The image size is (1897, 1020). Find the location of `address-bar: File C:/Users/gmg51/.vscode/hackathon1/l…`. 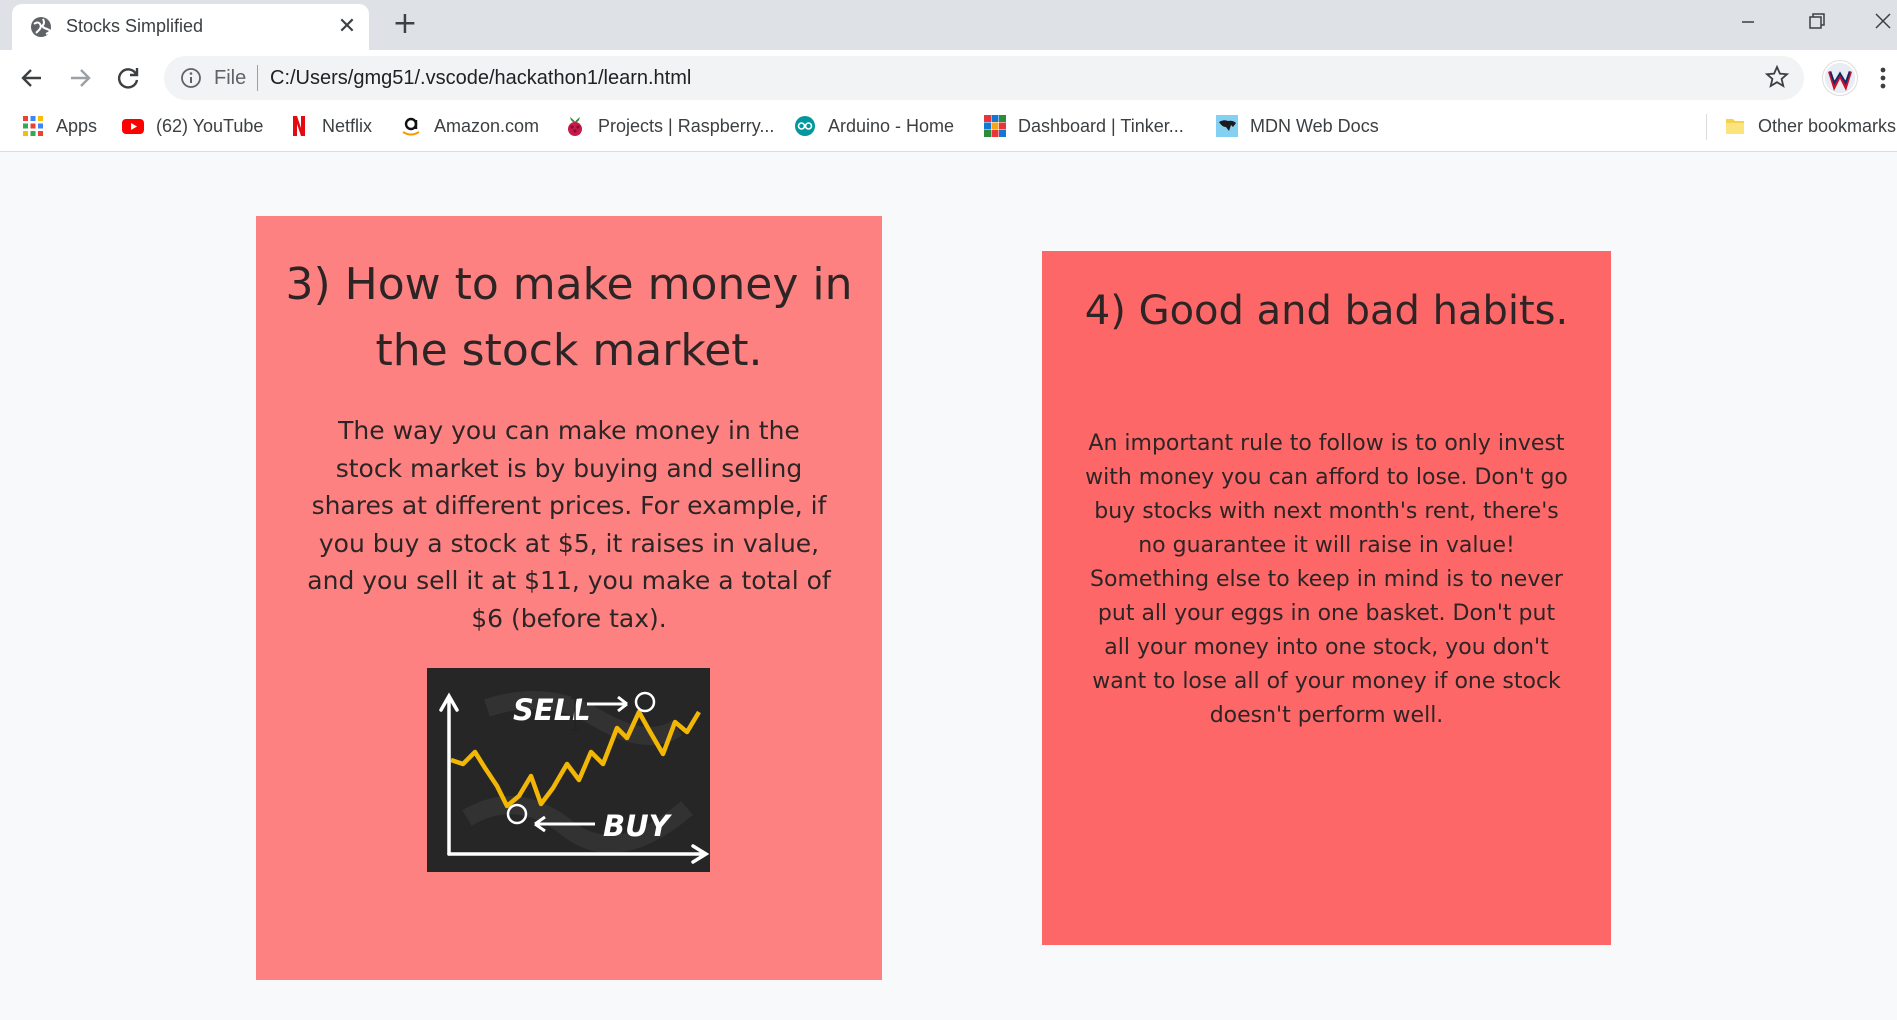

address-bar: File C:/Users/gmg51/.vscode/hackathon1/l… is located at coordinates (984, 78).